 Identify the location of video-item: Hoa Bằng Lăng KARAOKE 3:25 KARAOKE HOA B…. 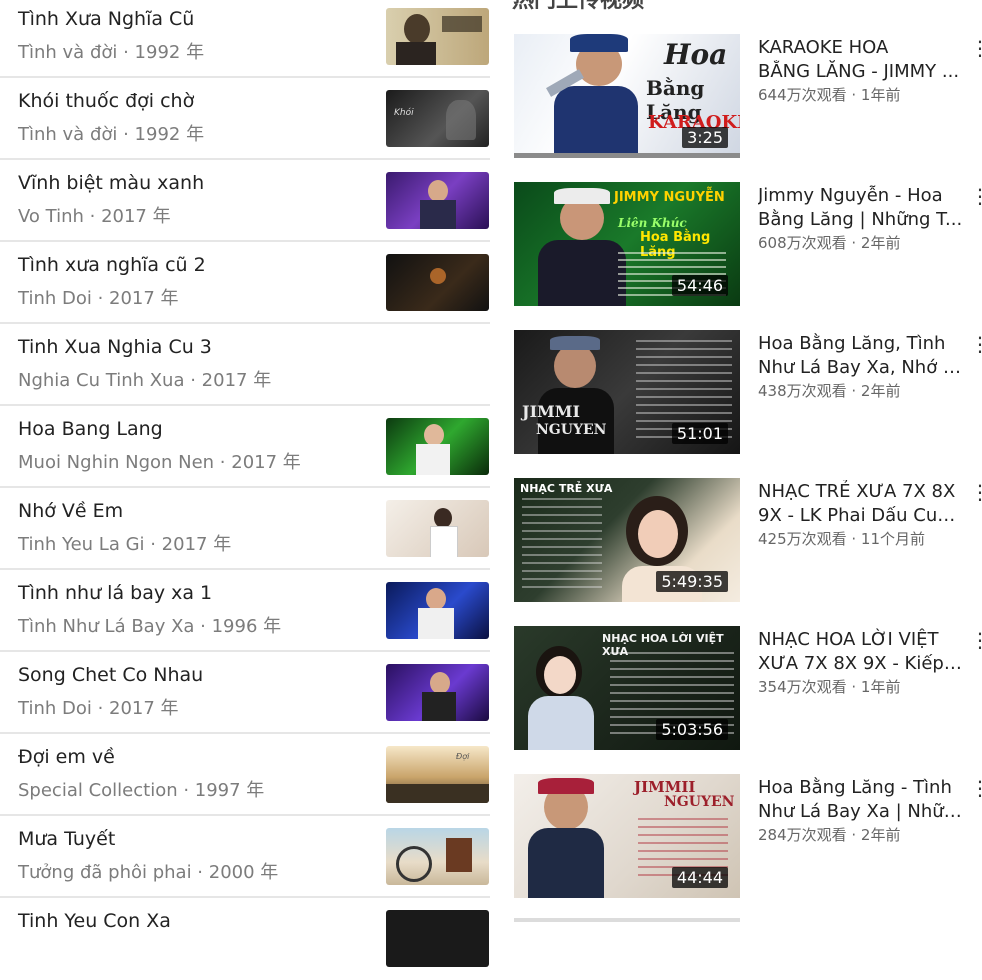
(736, 99).